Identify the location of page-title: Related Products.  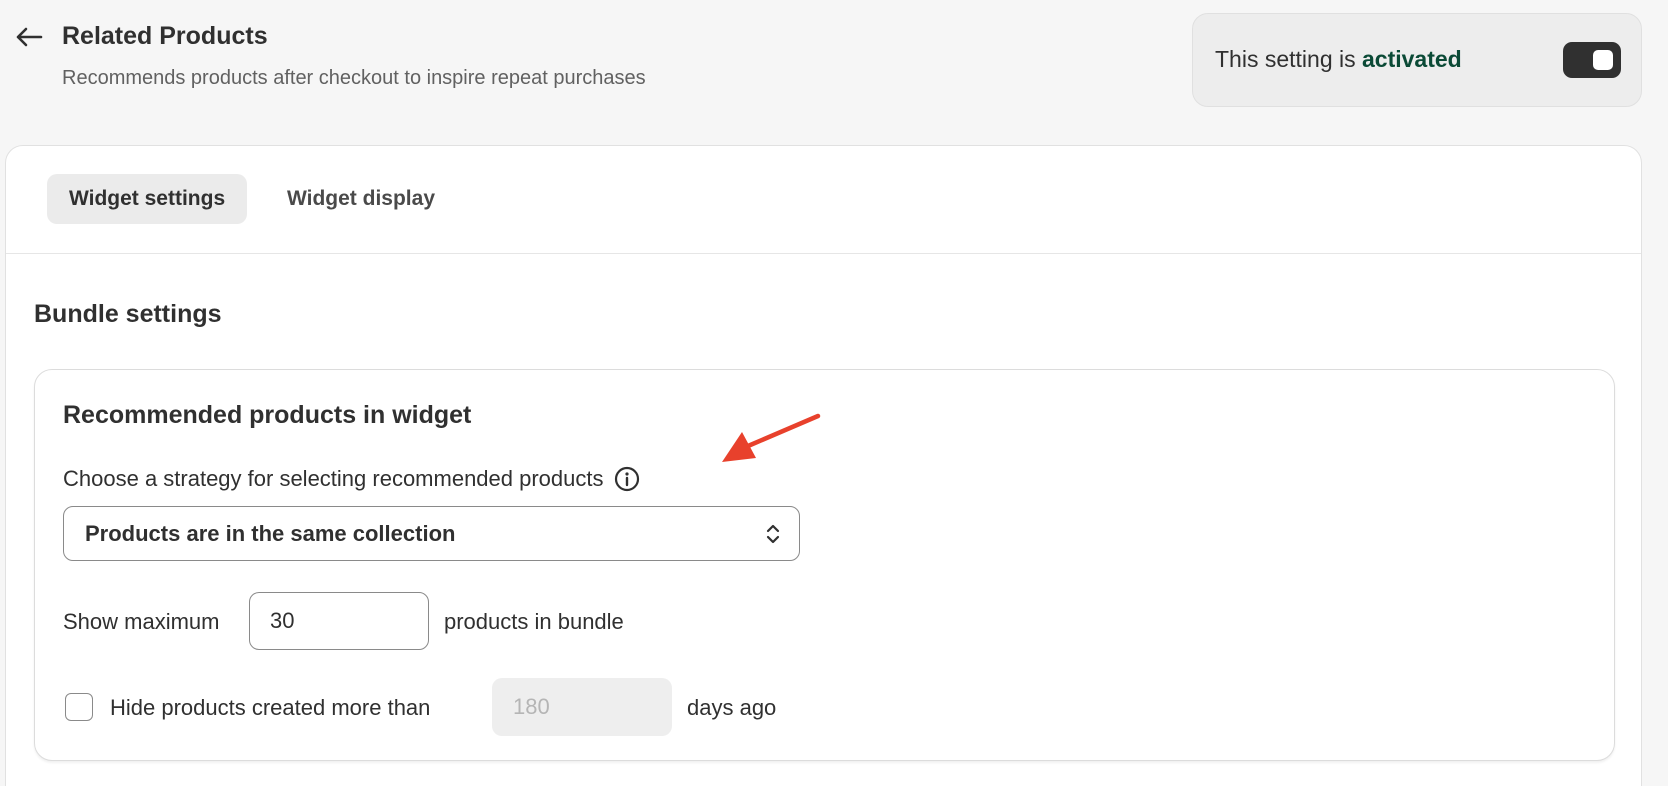
(165, 36).